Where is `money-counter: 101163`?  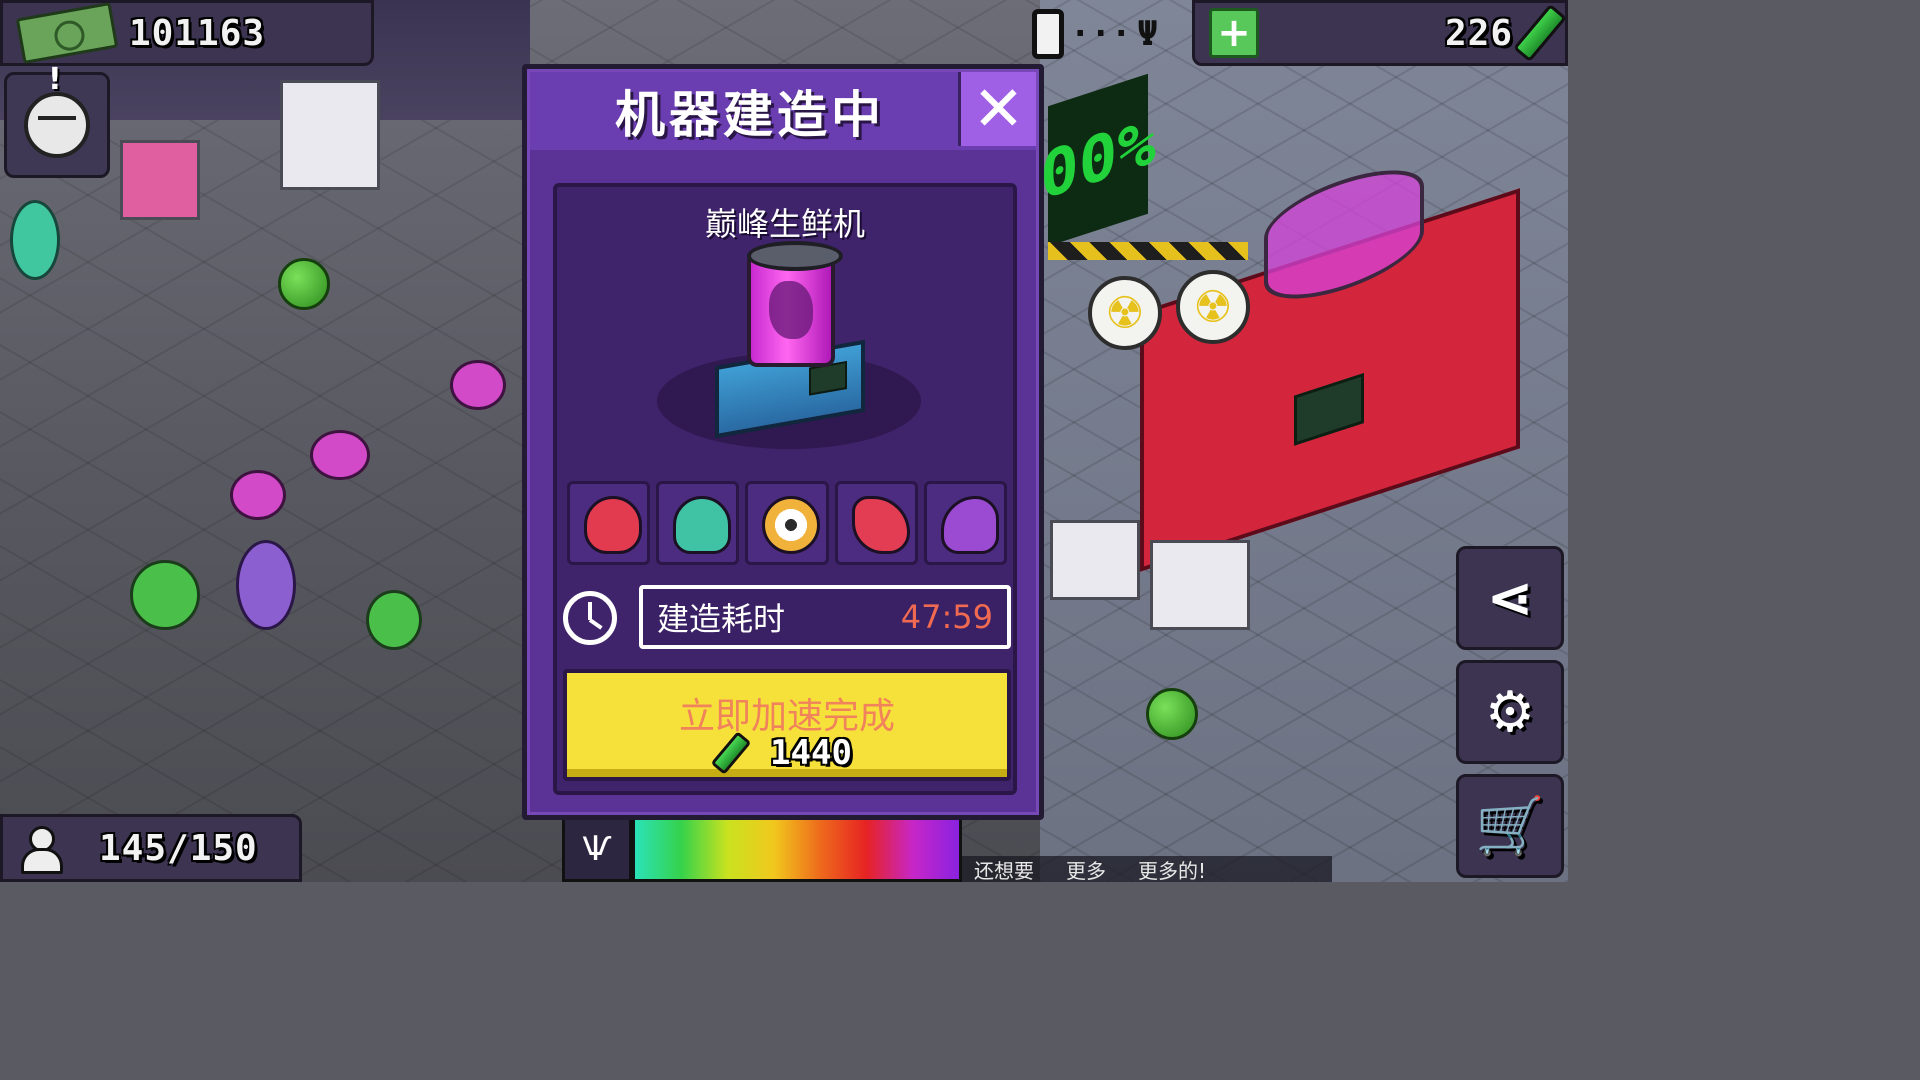 money-counter: 101163 is located at coordinates (187, 33).